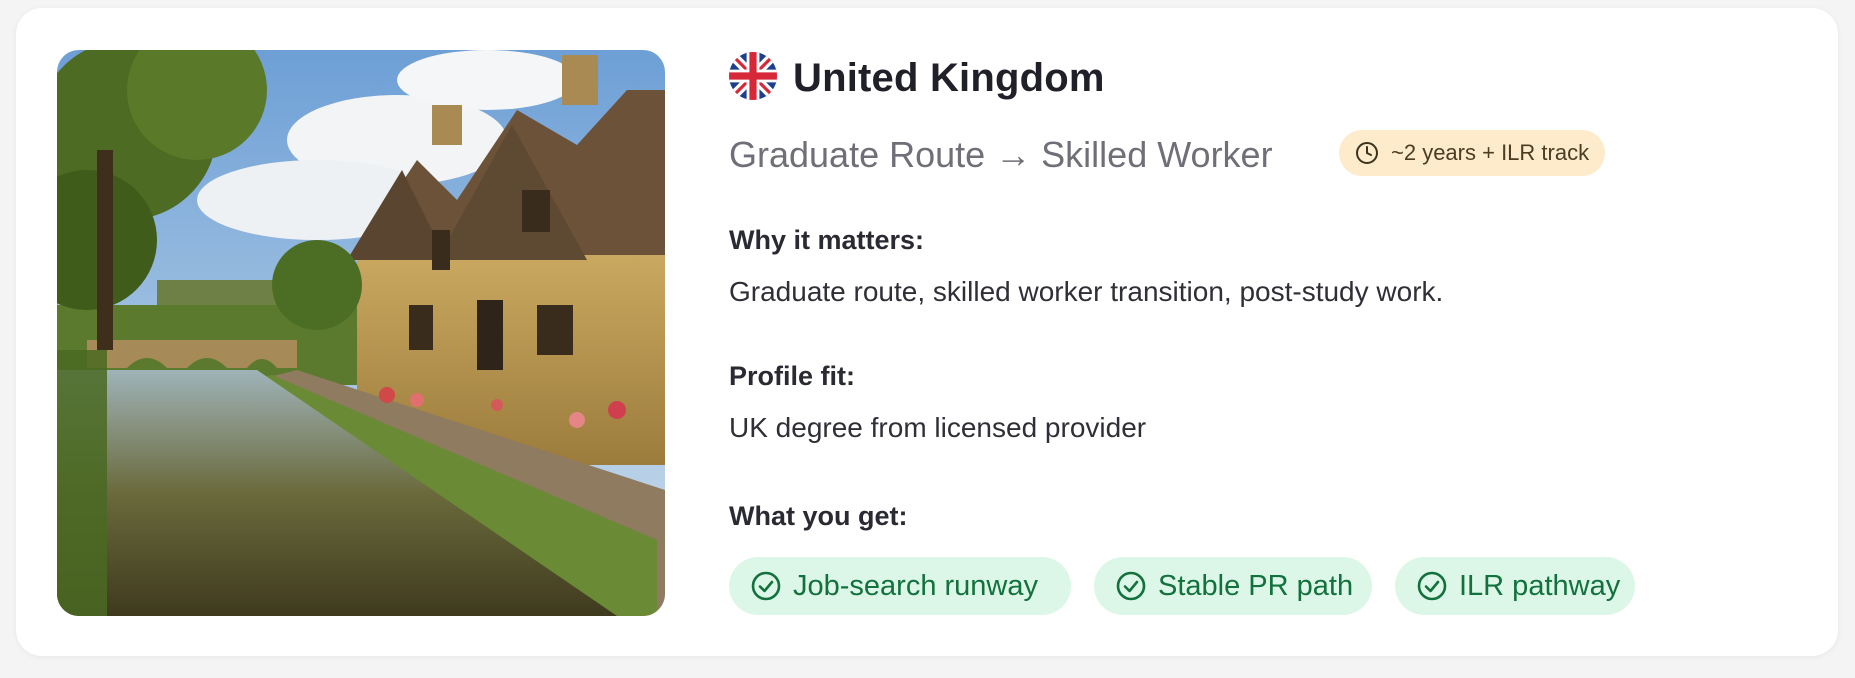 This screenshot has width=1855, height=678. What do you see at coordinates (792, 376) in the screenshot?
I see `profile-fit-heading: Profile fit:` at bounding box center [792, 376].